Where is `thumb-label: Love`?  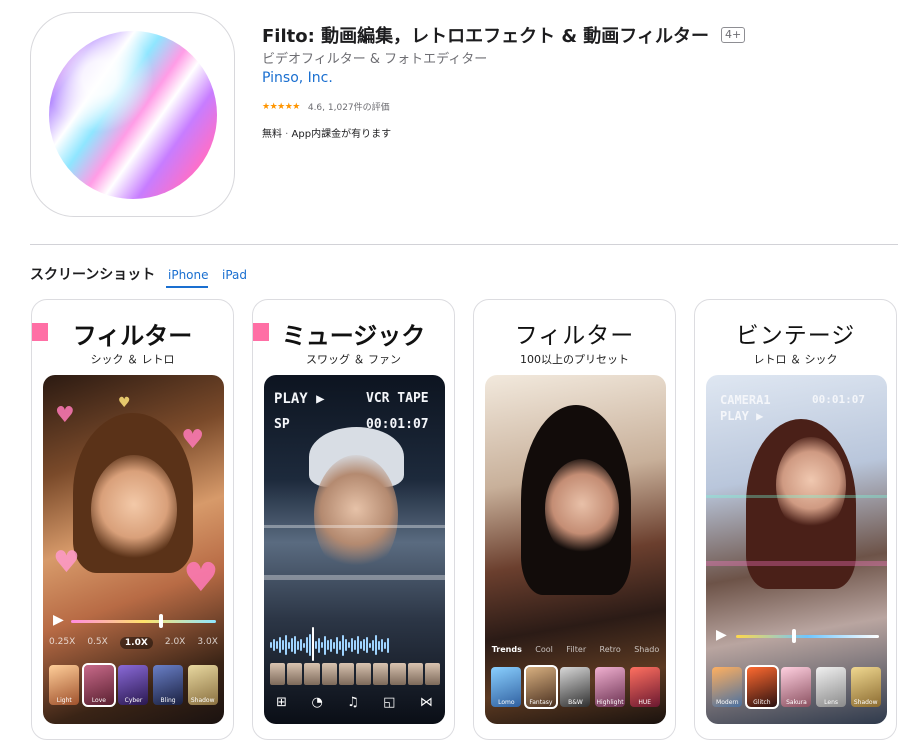 thumb-label: Love is located at coordinates (98, 700).